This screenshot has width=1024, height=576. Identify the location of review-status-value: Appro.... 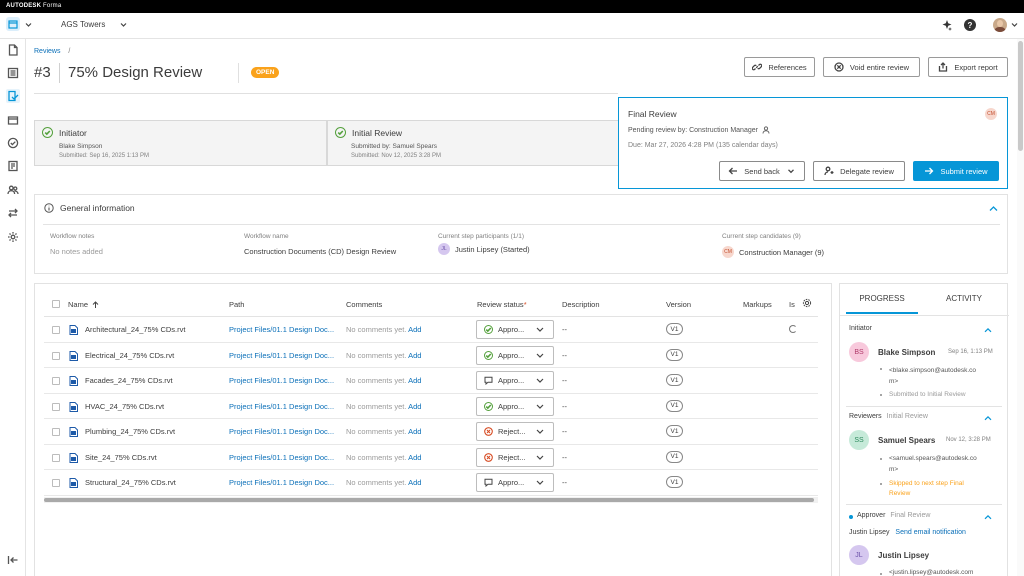
(511, 482).